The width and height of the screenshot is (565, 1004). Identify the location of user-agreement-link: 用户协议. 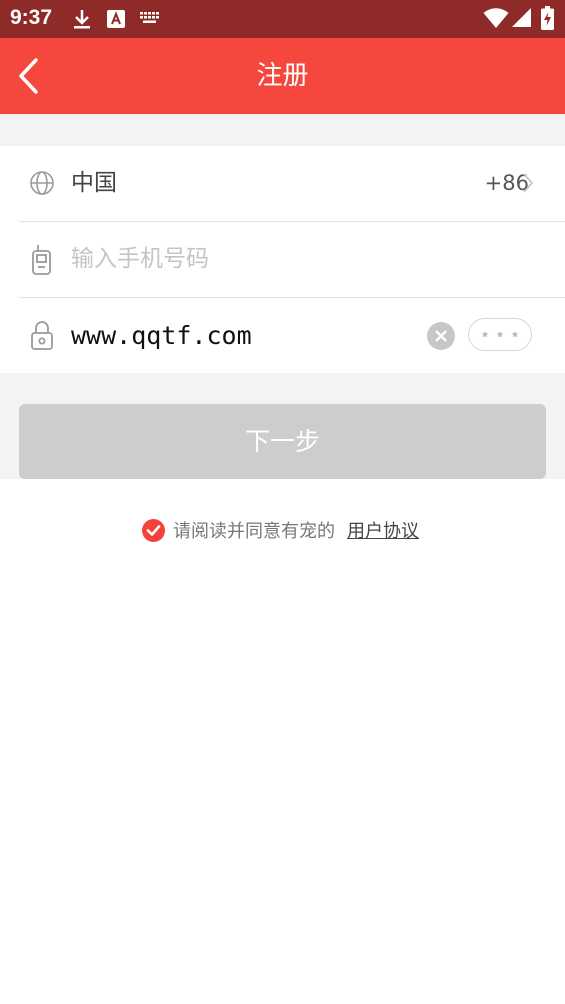
(383, 532).